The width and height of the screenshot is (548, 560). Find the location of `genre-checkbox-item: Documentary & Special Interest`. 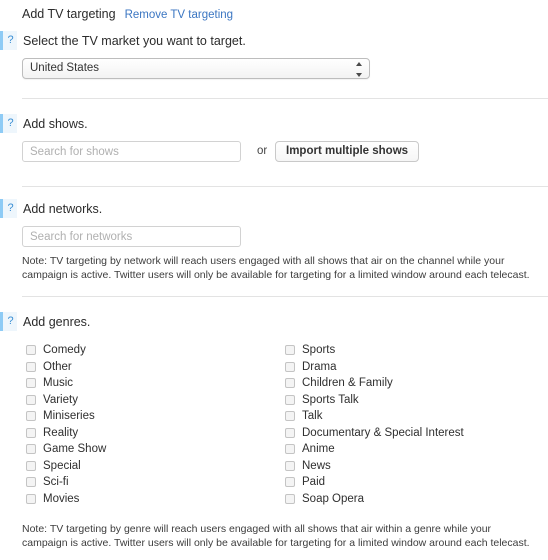

genre-checkbox-item: Documentary & Special Interest is located at coordinates (410, 433).